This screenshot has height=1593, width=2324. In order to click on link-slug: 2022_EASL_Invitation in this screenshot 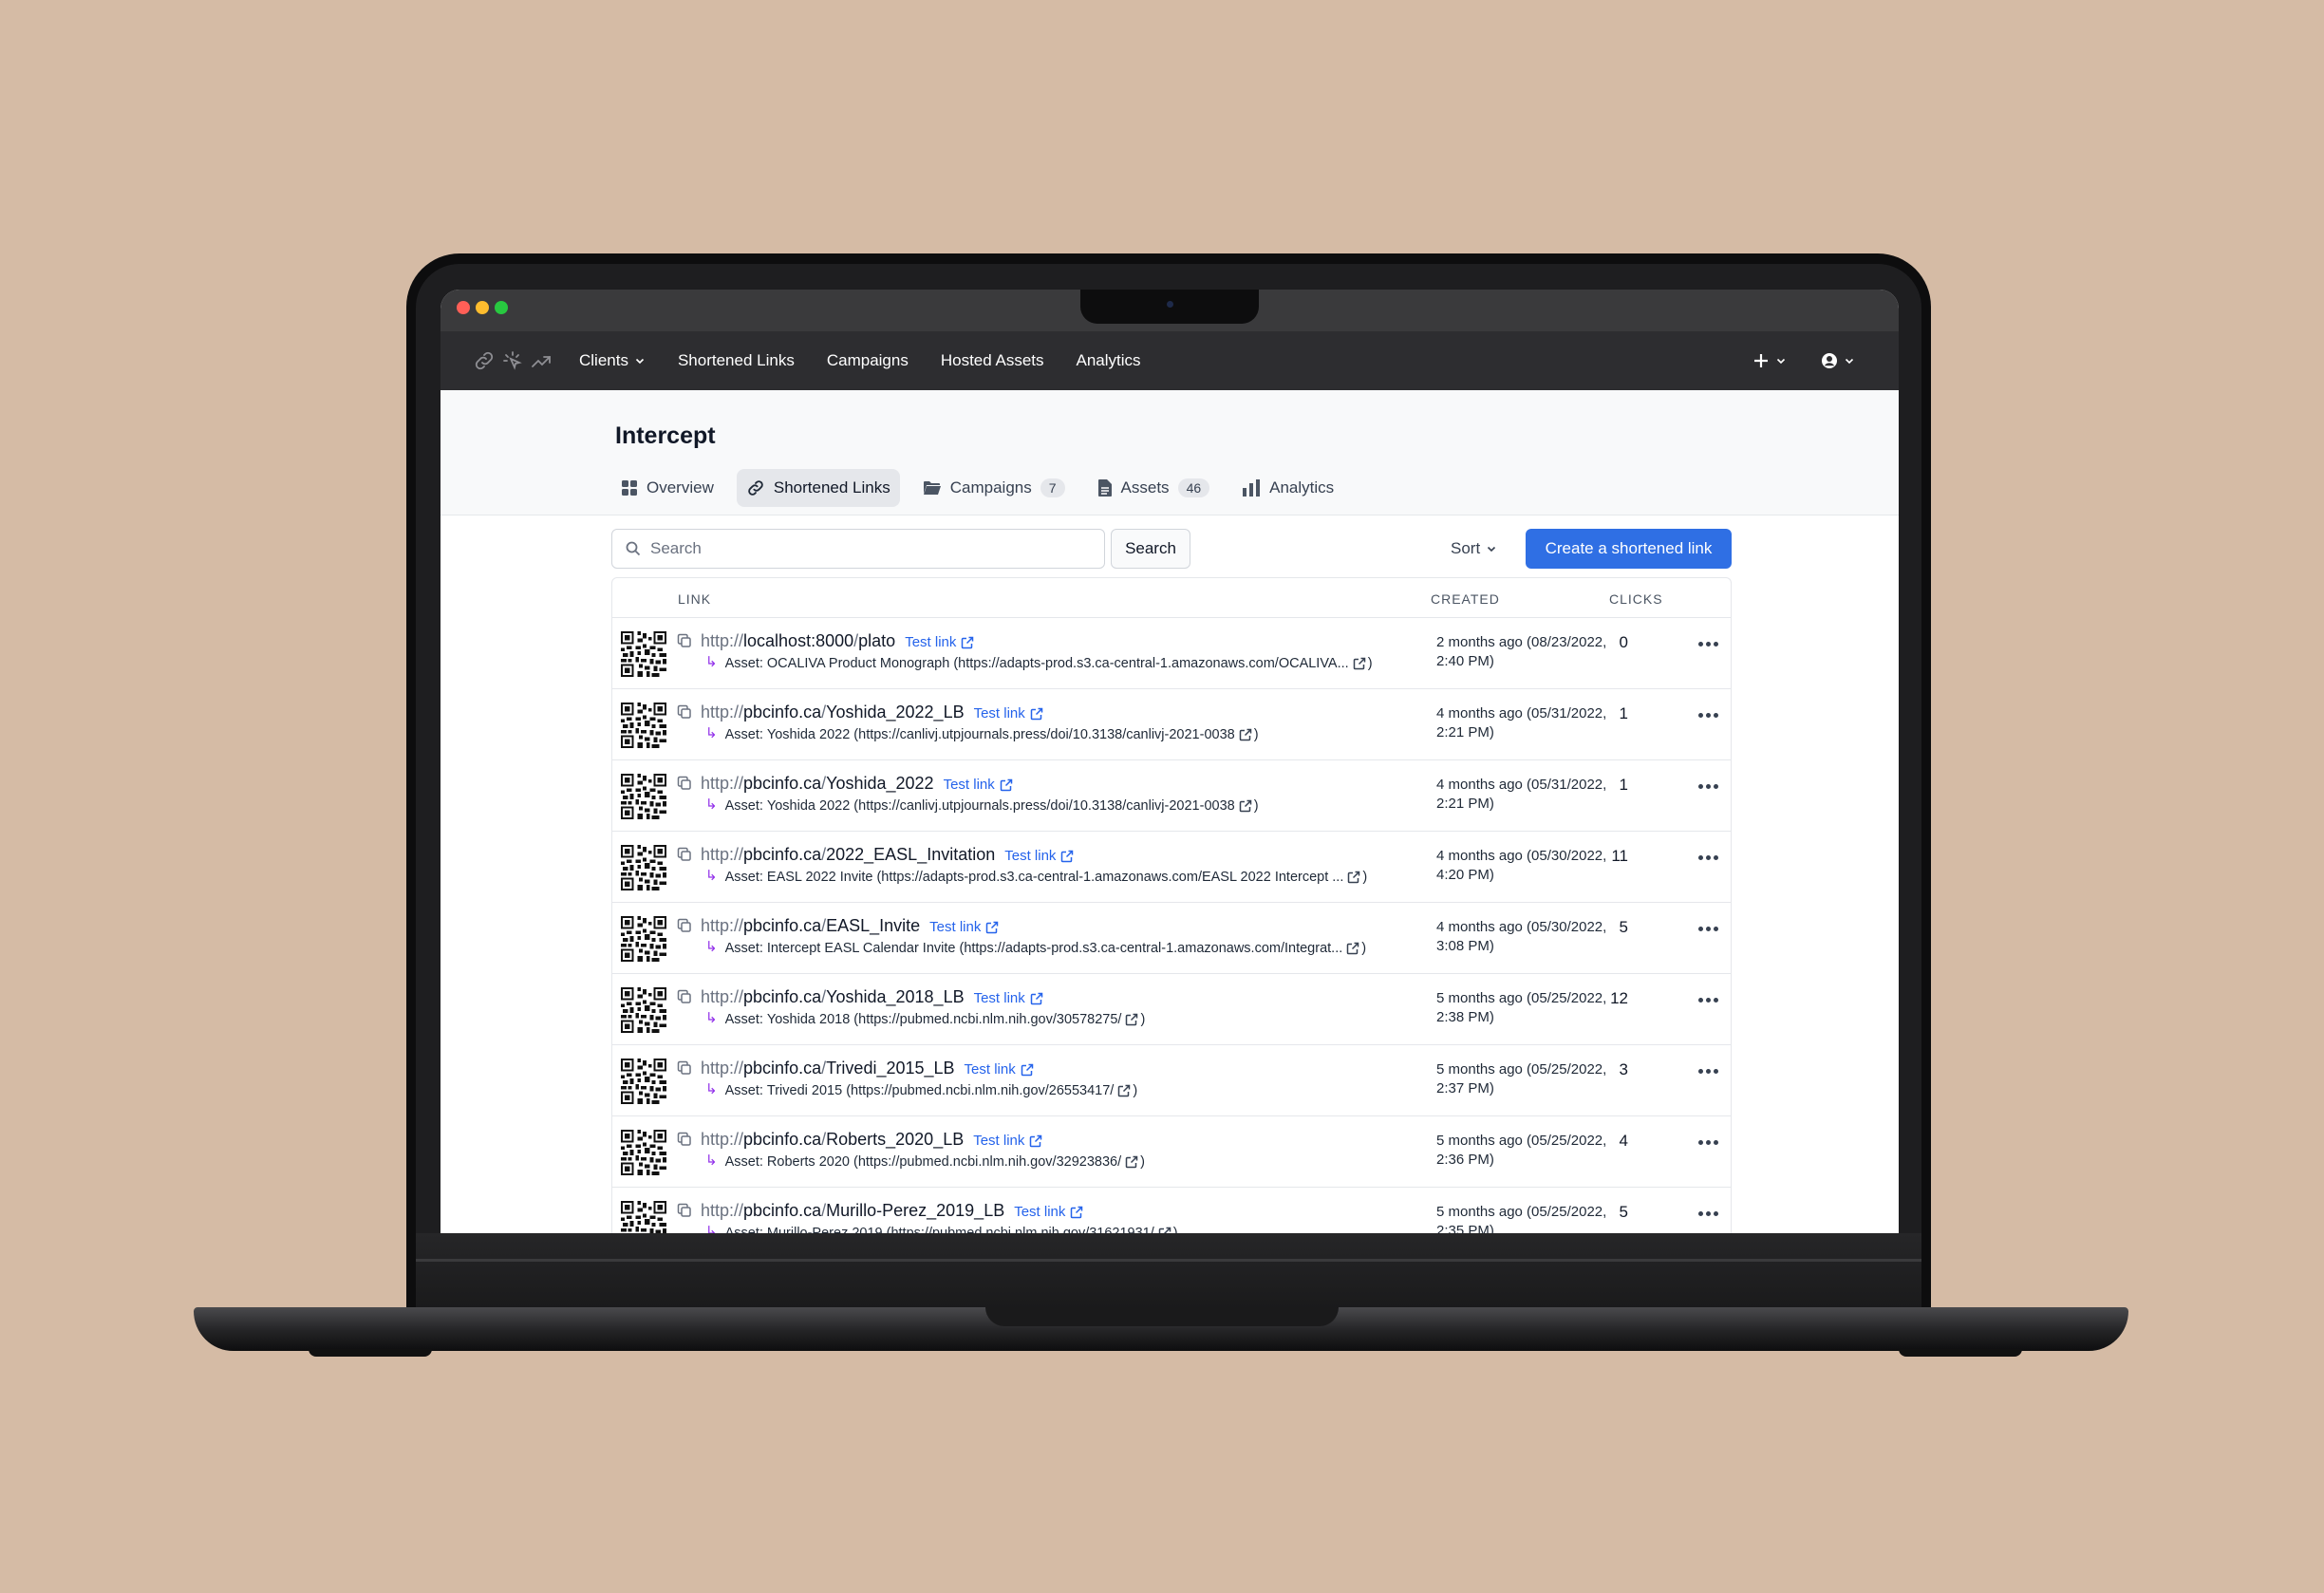, I will do `click(911, 854)`.